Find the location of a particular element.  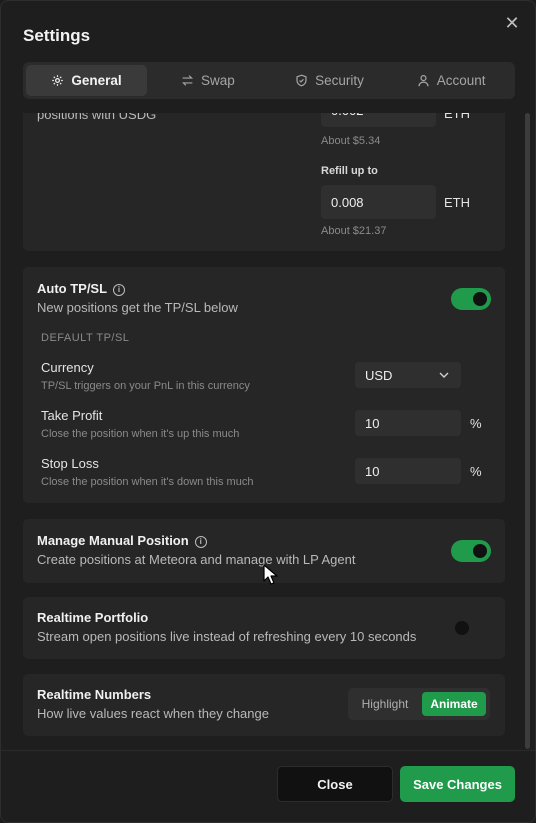

min-balance-about: About $5.34 is located at coordinates (351, 141).